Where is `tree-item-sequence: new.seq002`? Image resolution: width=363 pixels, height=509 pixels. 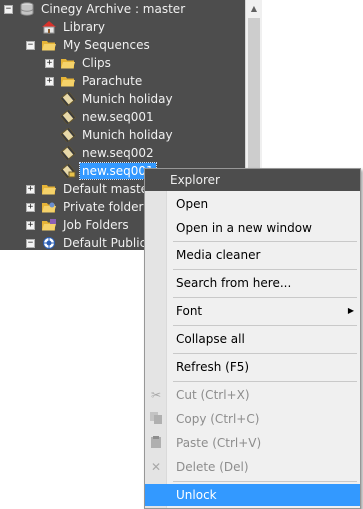
tree-item-sequence: new.seq002 is located at coordinates (122, 153).